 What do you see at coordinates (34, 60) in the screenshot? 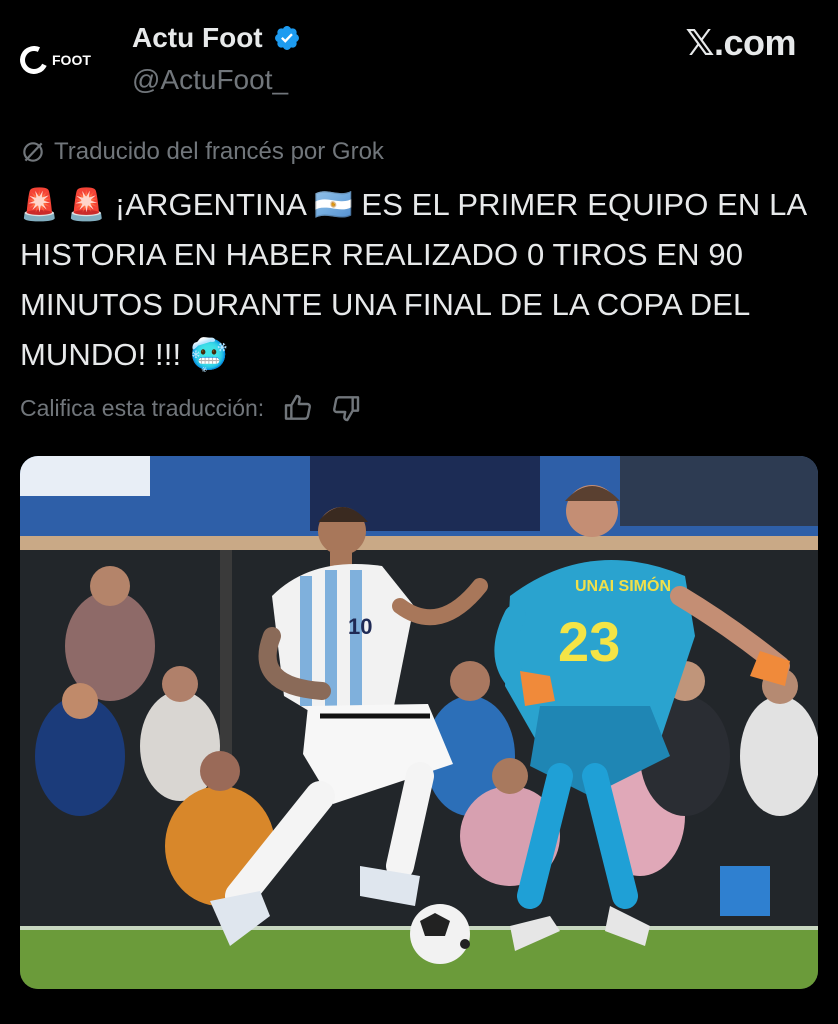
I see `avatar-logo-ring` at bounding box center [34, 60].